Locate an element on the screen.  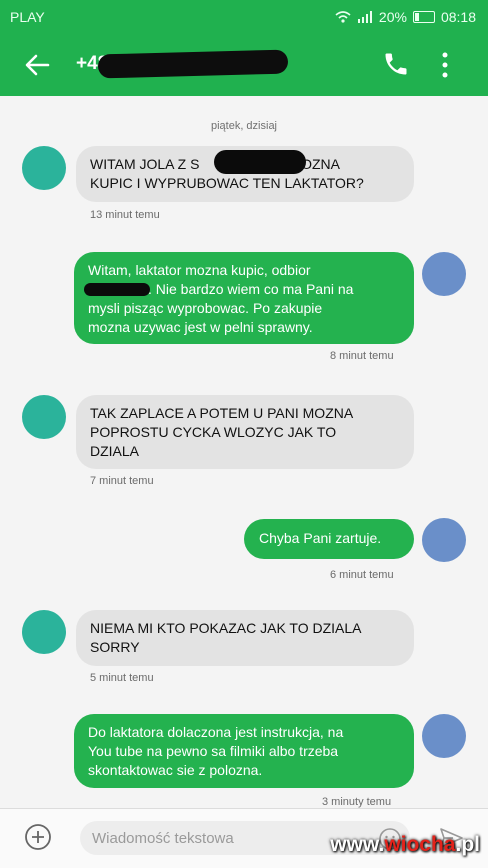
message-timestamp: 8 minut temu is located at coordinates (362, 356).